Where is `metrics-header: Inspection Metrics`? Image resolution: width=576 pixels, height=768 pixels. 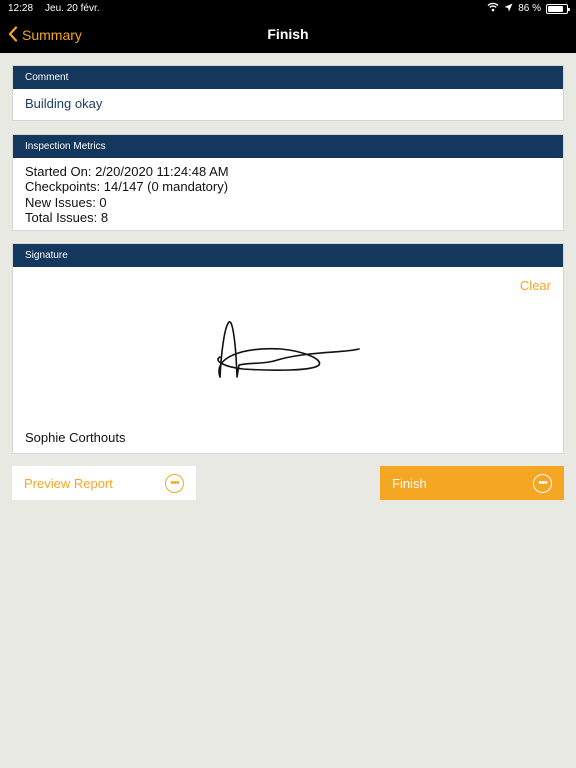
metrics-header: Inspection Metrics is located at coordinates (288, 146).